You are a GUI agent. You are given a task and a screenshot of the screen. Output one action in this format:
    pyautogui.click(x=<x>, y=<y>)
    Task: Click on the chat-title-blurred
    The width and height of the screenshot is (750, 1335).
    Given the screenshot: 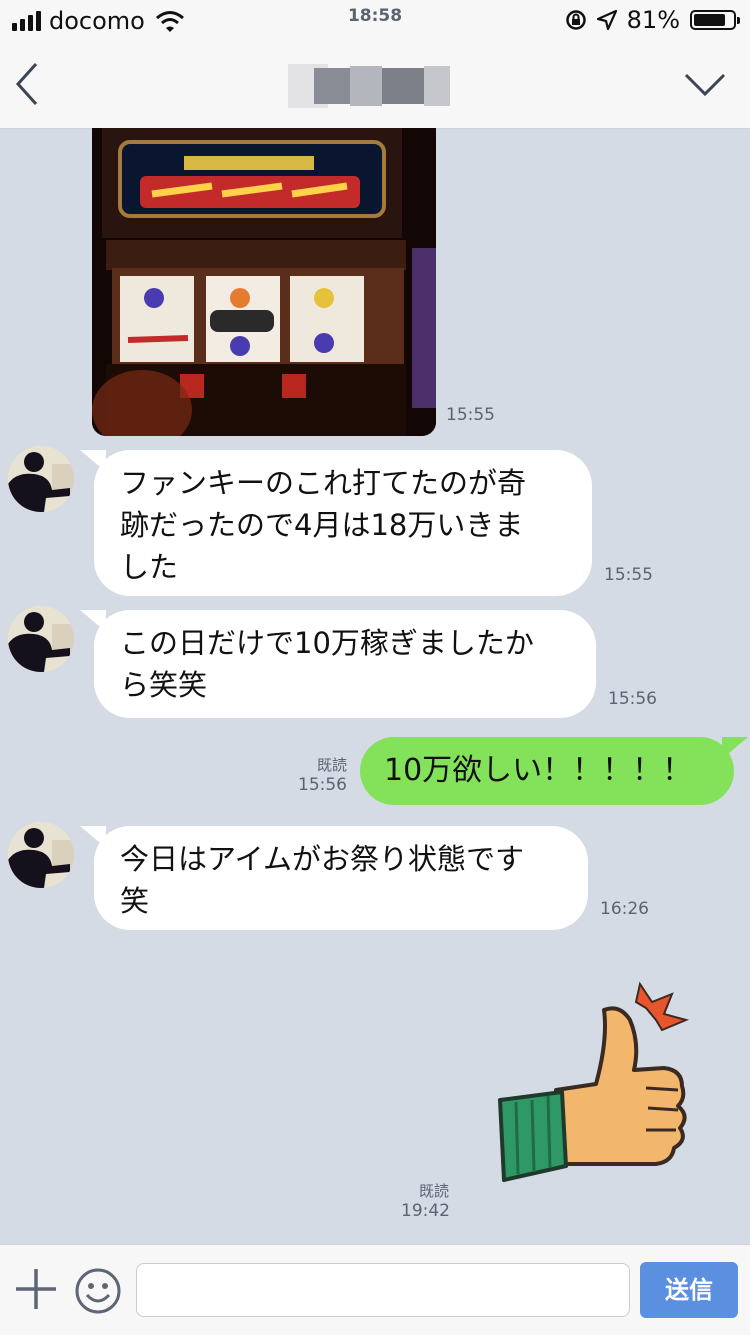 What is the action you would take?
    pyautogui.click(x=367, y=86)
    